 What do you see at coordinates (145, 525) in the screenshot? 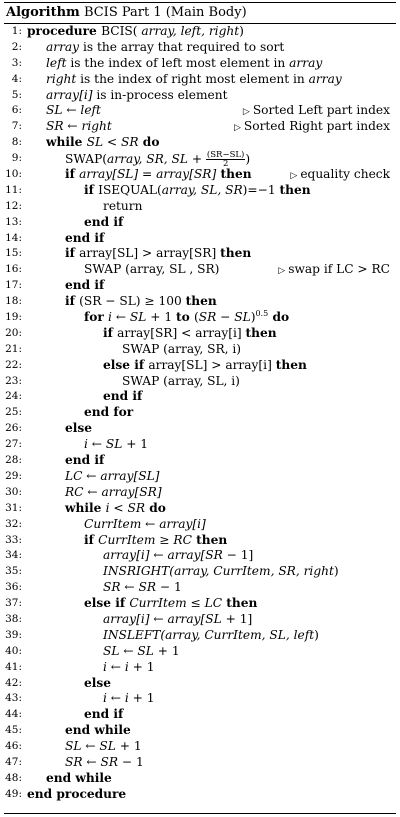
I see `code-text: CurrItem ← array[i]` at bounding box center [145, 525].